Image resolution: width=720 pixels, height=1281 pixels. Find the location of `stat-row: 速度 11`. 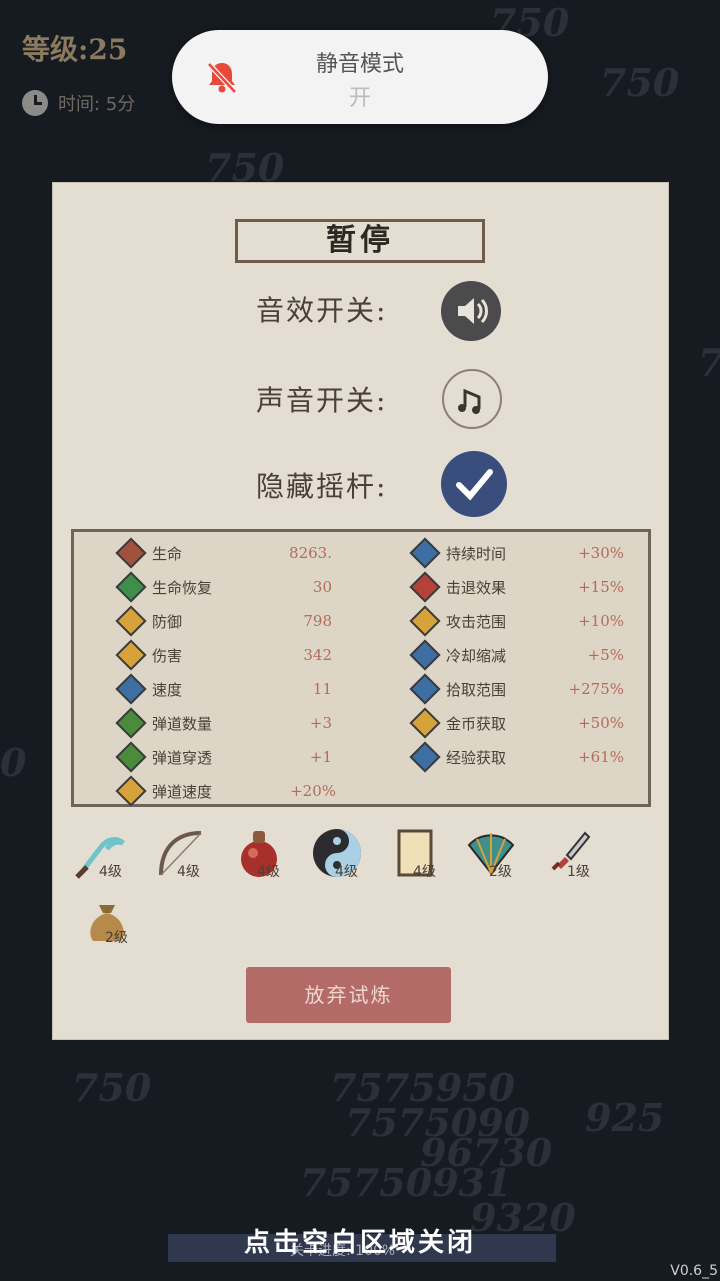

stat-row: 速度 11 is located at coordinates (223, 689).